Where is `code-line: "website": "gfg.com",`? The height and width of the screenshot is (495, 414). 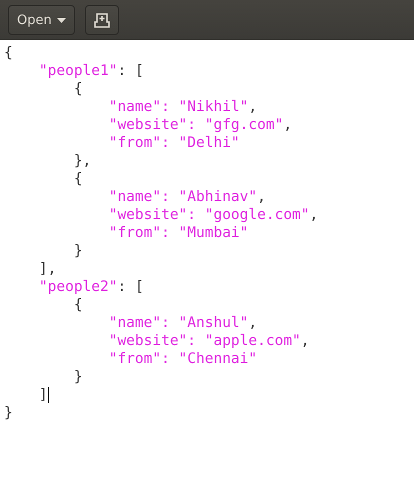
code-line: "website": "gfg.com", is located at coordinates (200, 125).